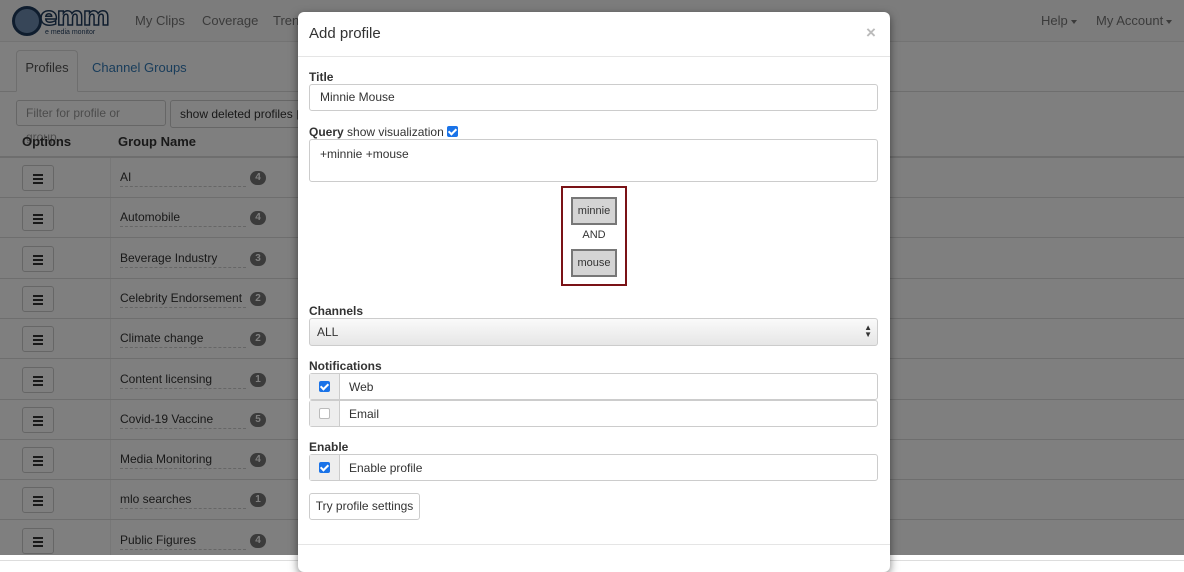 This screenshot has width=1184, height=572. I want to click on notify-web-label: Web, so click(361, 387).